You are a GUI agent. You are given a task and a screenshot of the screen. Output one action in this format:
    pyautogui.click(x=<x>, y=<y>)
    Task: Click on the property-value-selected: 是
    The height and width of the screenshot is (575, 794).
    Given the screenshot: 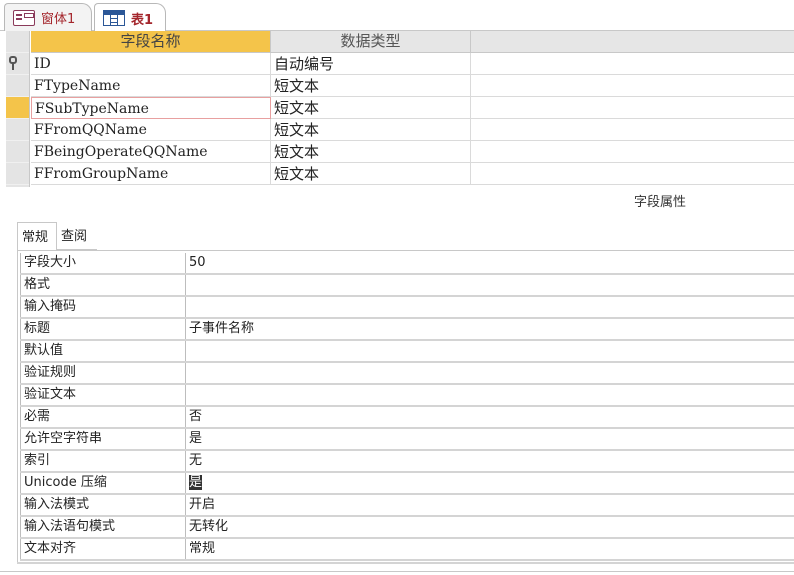 What is the action you would take?
    pyautogui.click(x=490, y=483)
    